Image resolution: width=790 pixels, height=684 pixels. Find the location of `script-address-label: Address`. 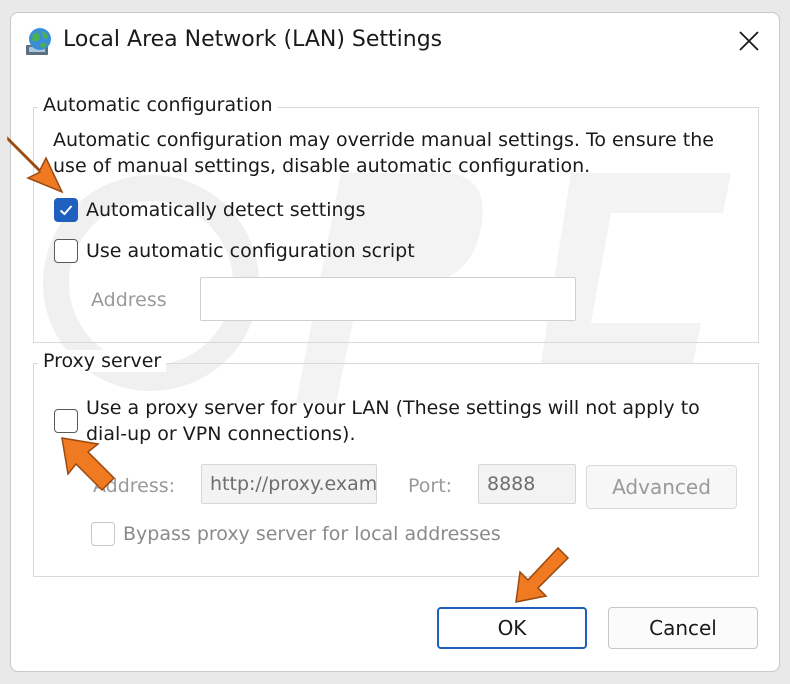

script-address-label: Address is located at coordinates (129, 300).